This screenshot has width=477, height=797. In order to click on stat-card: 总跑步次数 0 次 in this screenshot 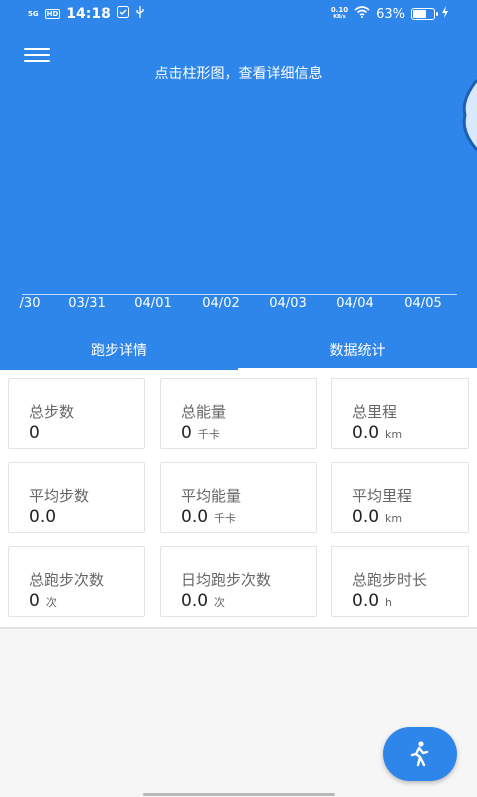, I will do `click(76, 581)`.